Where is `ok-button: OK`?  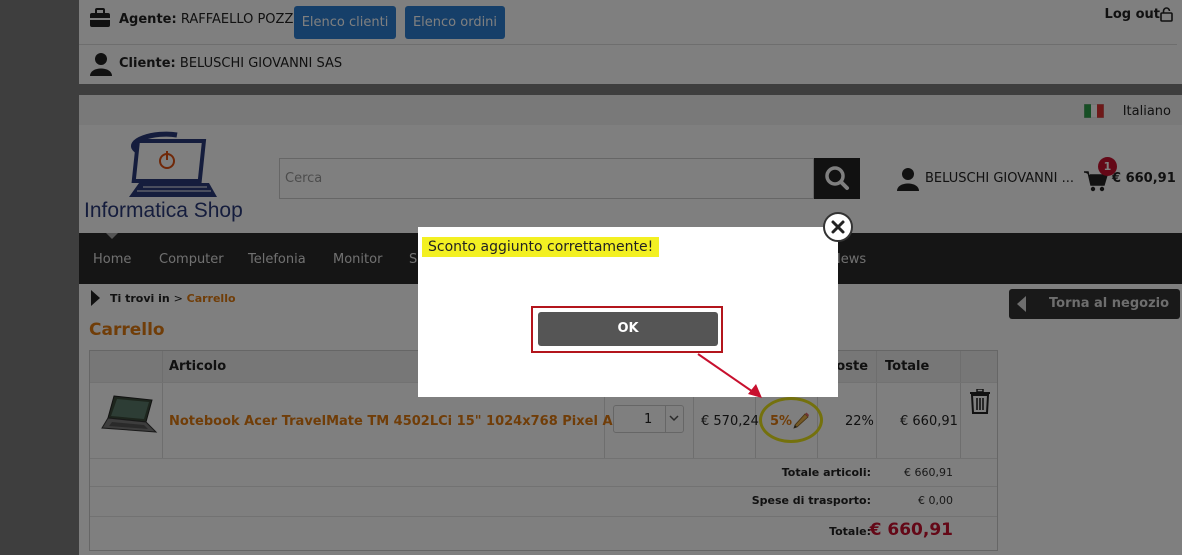 ok-button: OK is located at coordinates (628, 329).